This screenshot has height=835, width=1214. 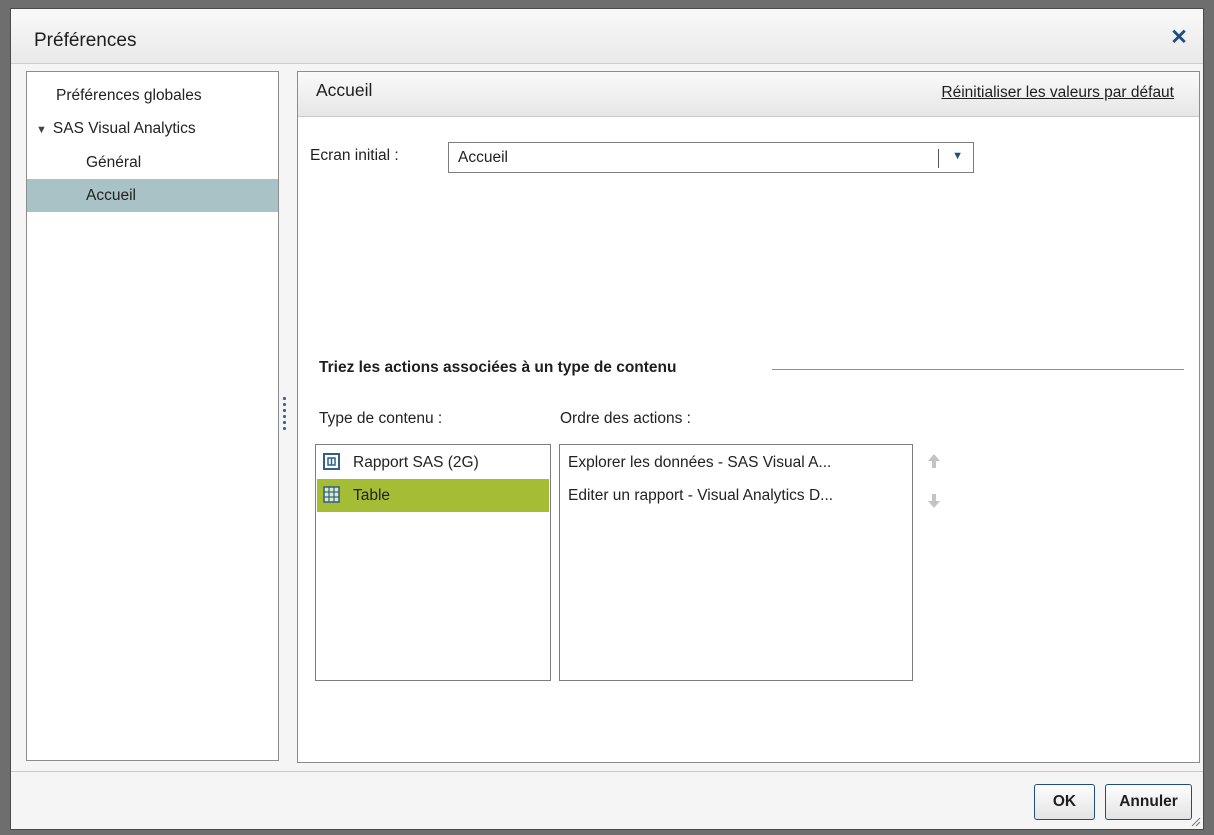 I want to click on combo-separator, so click(x=938, y=158).